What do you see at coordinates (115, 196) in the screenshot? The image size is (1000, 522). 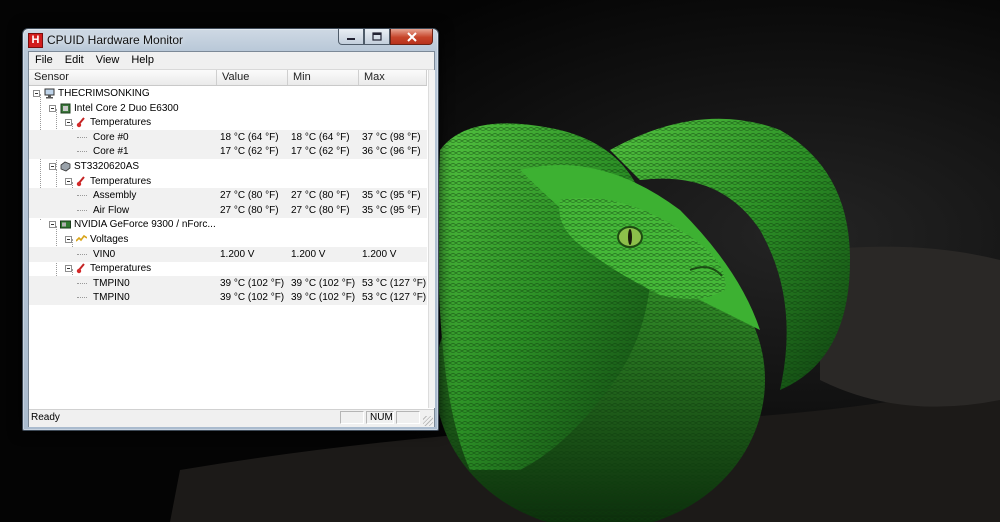 I see `tree-label: Assembly` at bounding box center [115, 196].